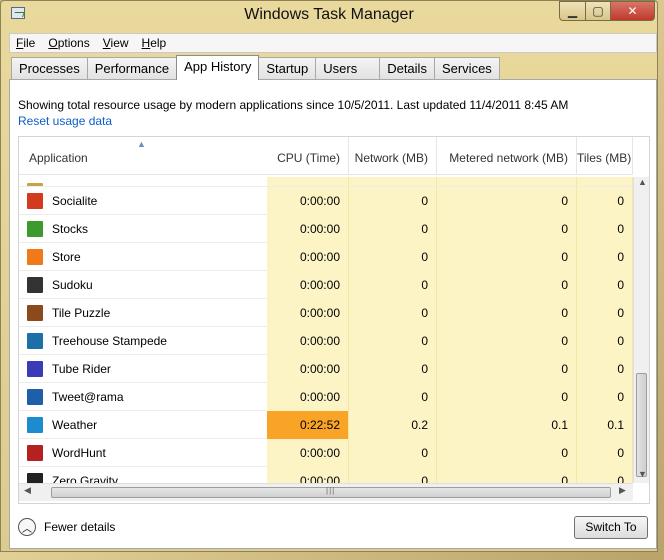 The width and height of the screenshot is (664, 560). Describe the element at coordinates (143, 369) in the screenshot. I see `app-name-cell: Tube Rider` at that location.